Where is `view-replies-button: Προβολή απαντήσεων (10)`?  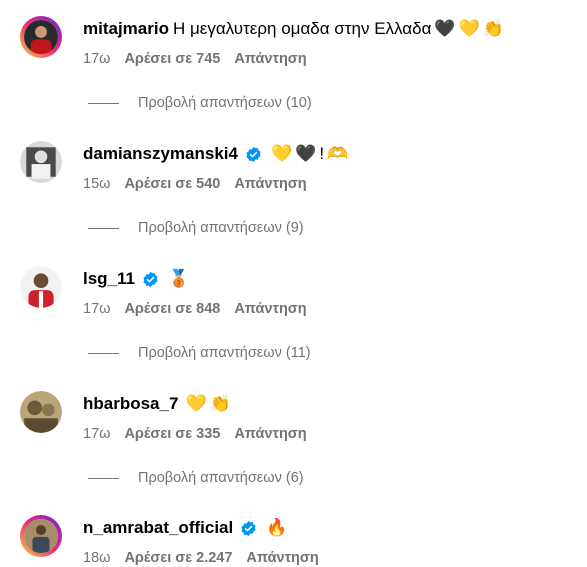 view-replies-button: Προβολή απαντήσεων (10) is located at coordinates (200, 103).